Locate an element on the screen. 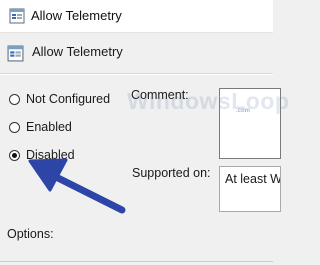 This screenshot has width=320, height=265. policy-title: Allow Telemetry is located at coordinates (77, 51).